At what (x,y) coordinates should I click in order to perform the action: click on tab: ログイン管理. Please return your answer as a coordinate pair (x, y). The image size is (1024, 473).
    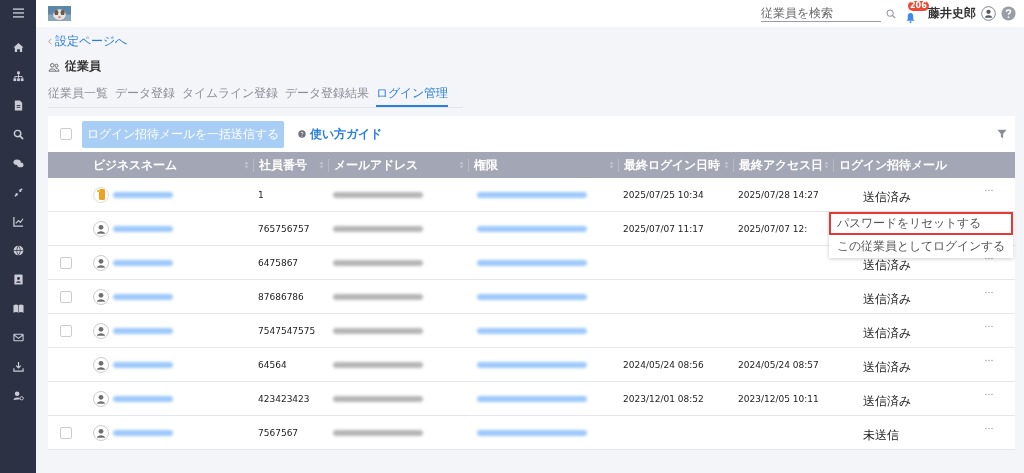
    Looking at the image, I should click on (412, 96).